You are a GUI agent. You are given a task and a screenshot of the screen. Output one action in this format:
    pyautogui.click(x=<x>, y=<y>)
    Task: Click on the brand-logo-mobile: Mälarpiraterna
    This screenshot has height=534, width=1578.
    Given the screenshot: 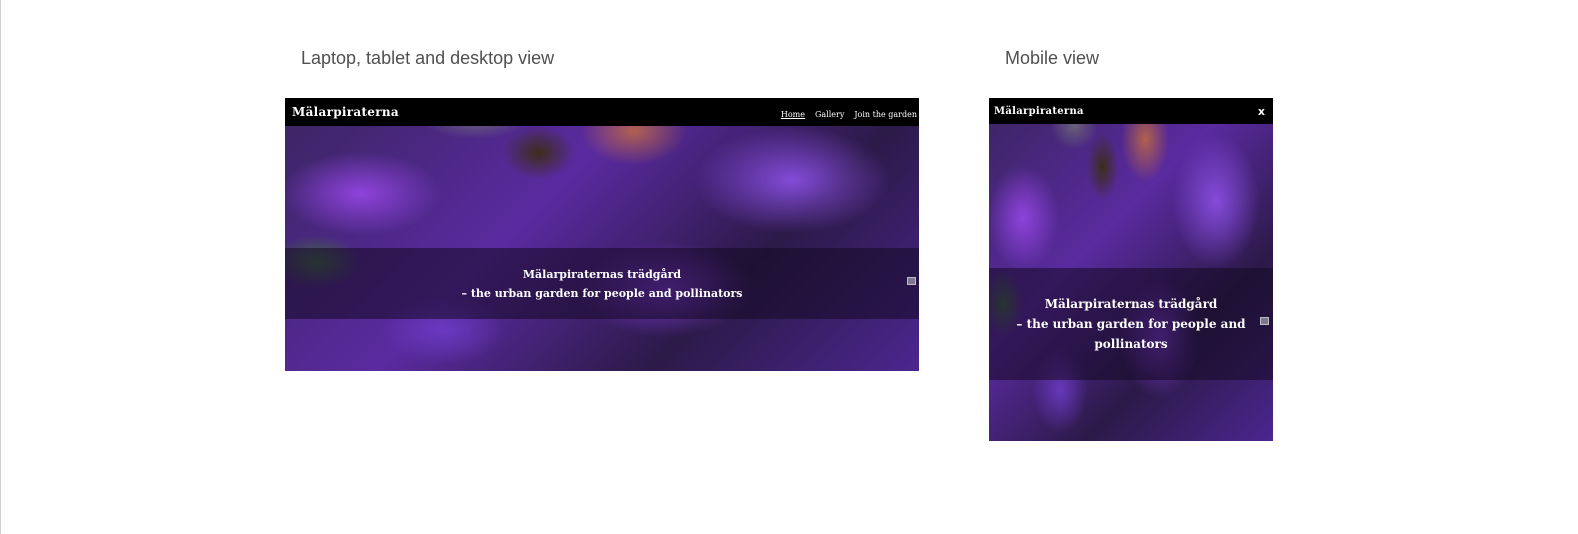 What is the action you would take?
    pyautogui.click(x=1039, y=111)
    